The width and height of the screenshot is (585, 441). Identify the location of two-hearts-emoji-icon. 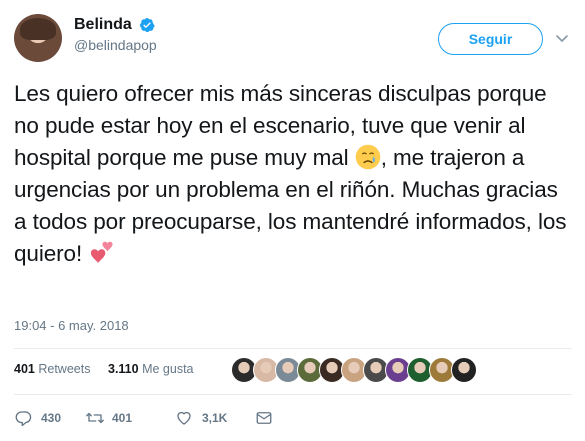
(102, 252).